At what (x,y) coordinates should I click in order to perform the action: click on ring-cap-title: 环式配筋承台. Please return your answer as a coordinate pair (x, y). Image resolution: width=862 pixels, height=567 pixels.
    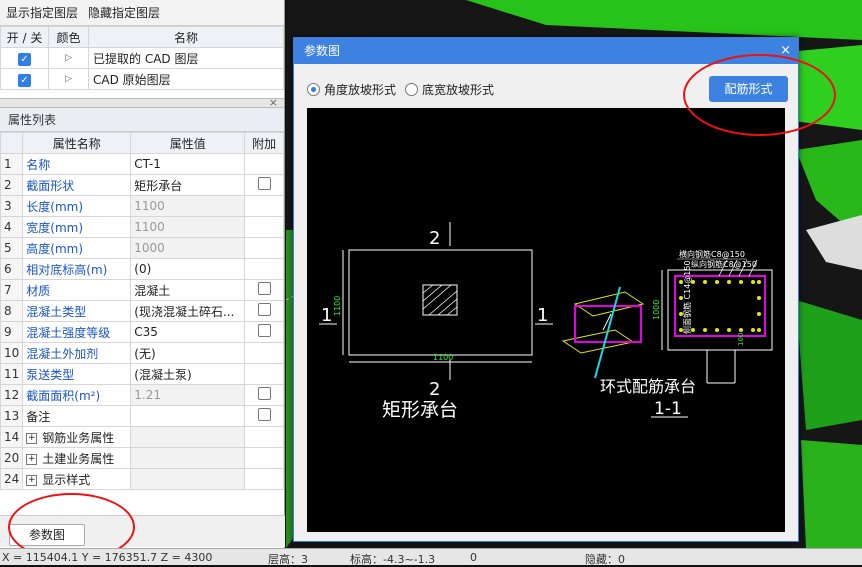
    Looking at the image, I should click on (648, 386).